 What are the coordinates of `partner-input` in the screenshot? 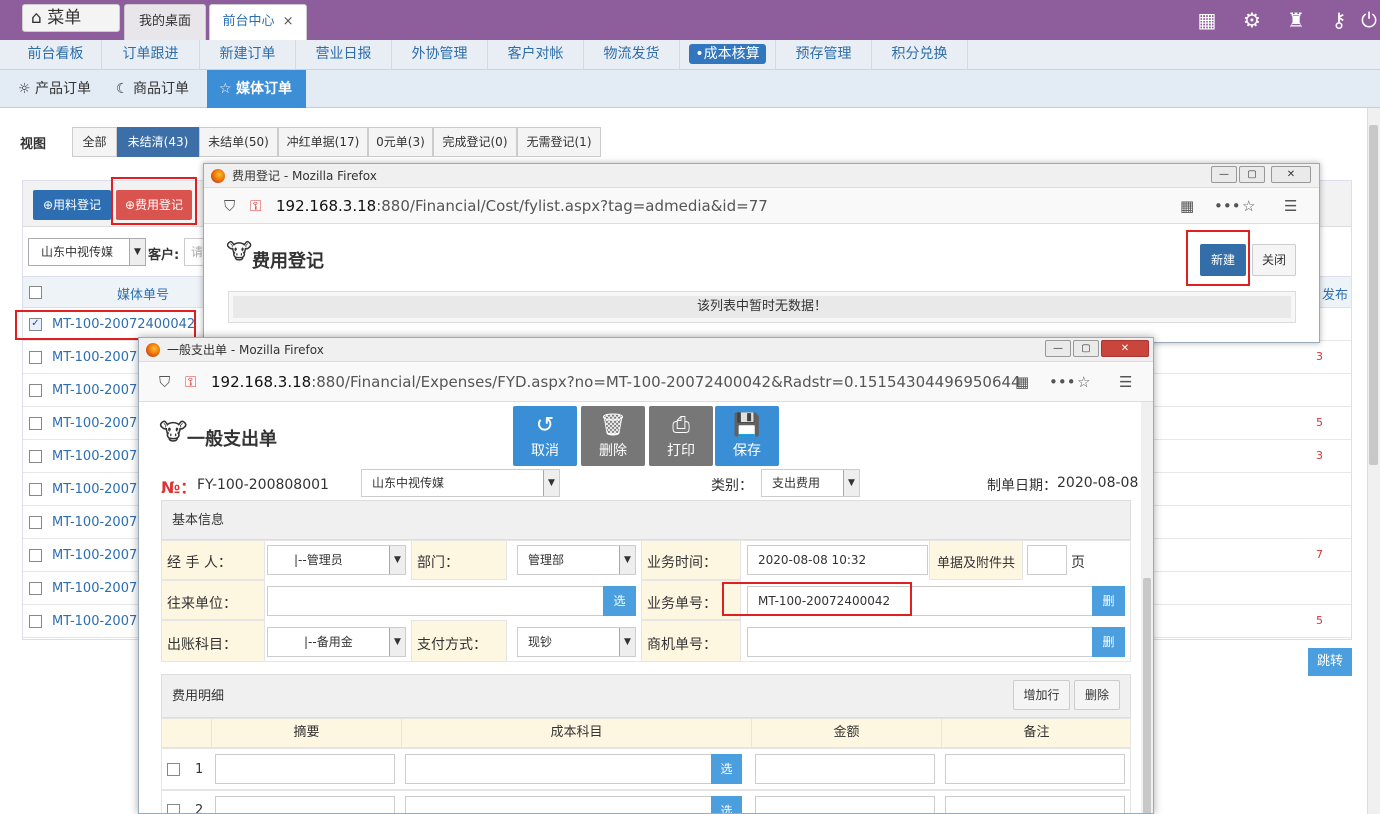 It's located at (435, 601).